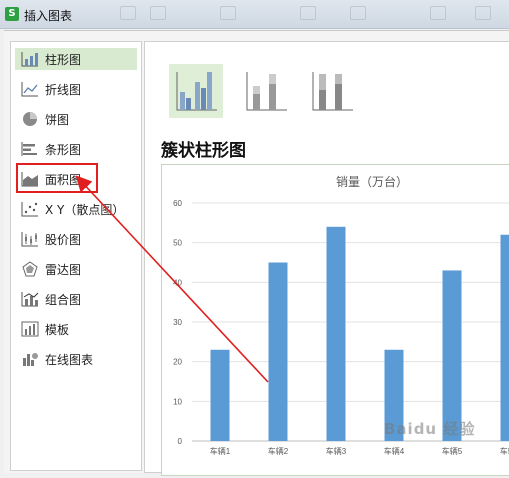 This screenshot has width=509, height=478. I want to click on pie-chart-icon, so click(30, 119).